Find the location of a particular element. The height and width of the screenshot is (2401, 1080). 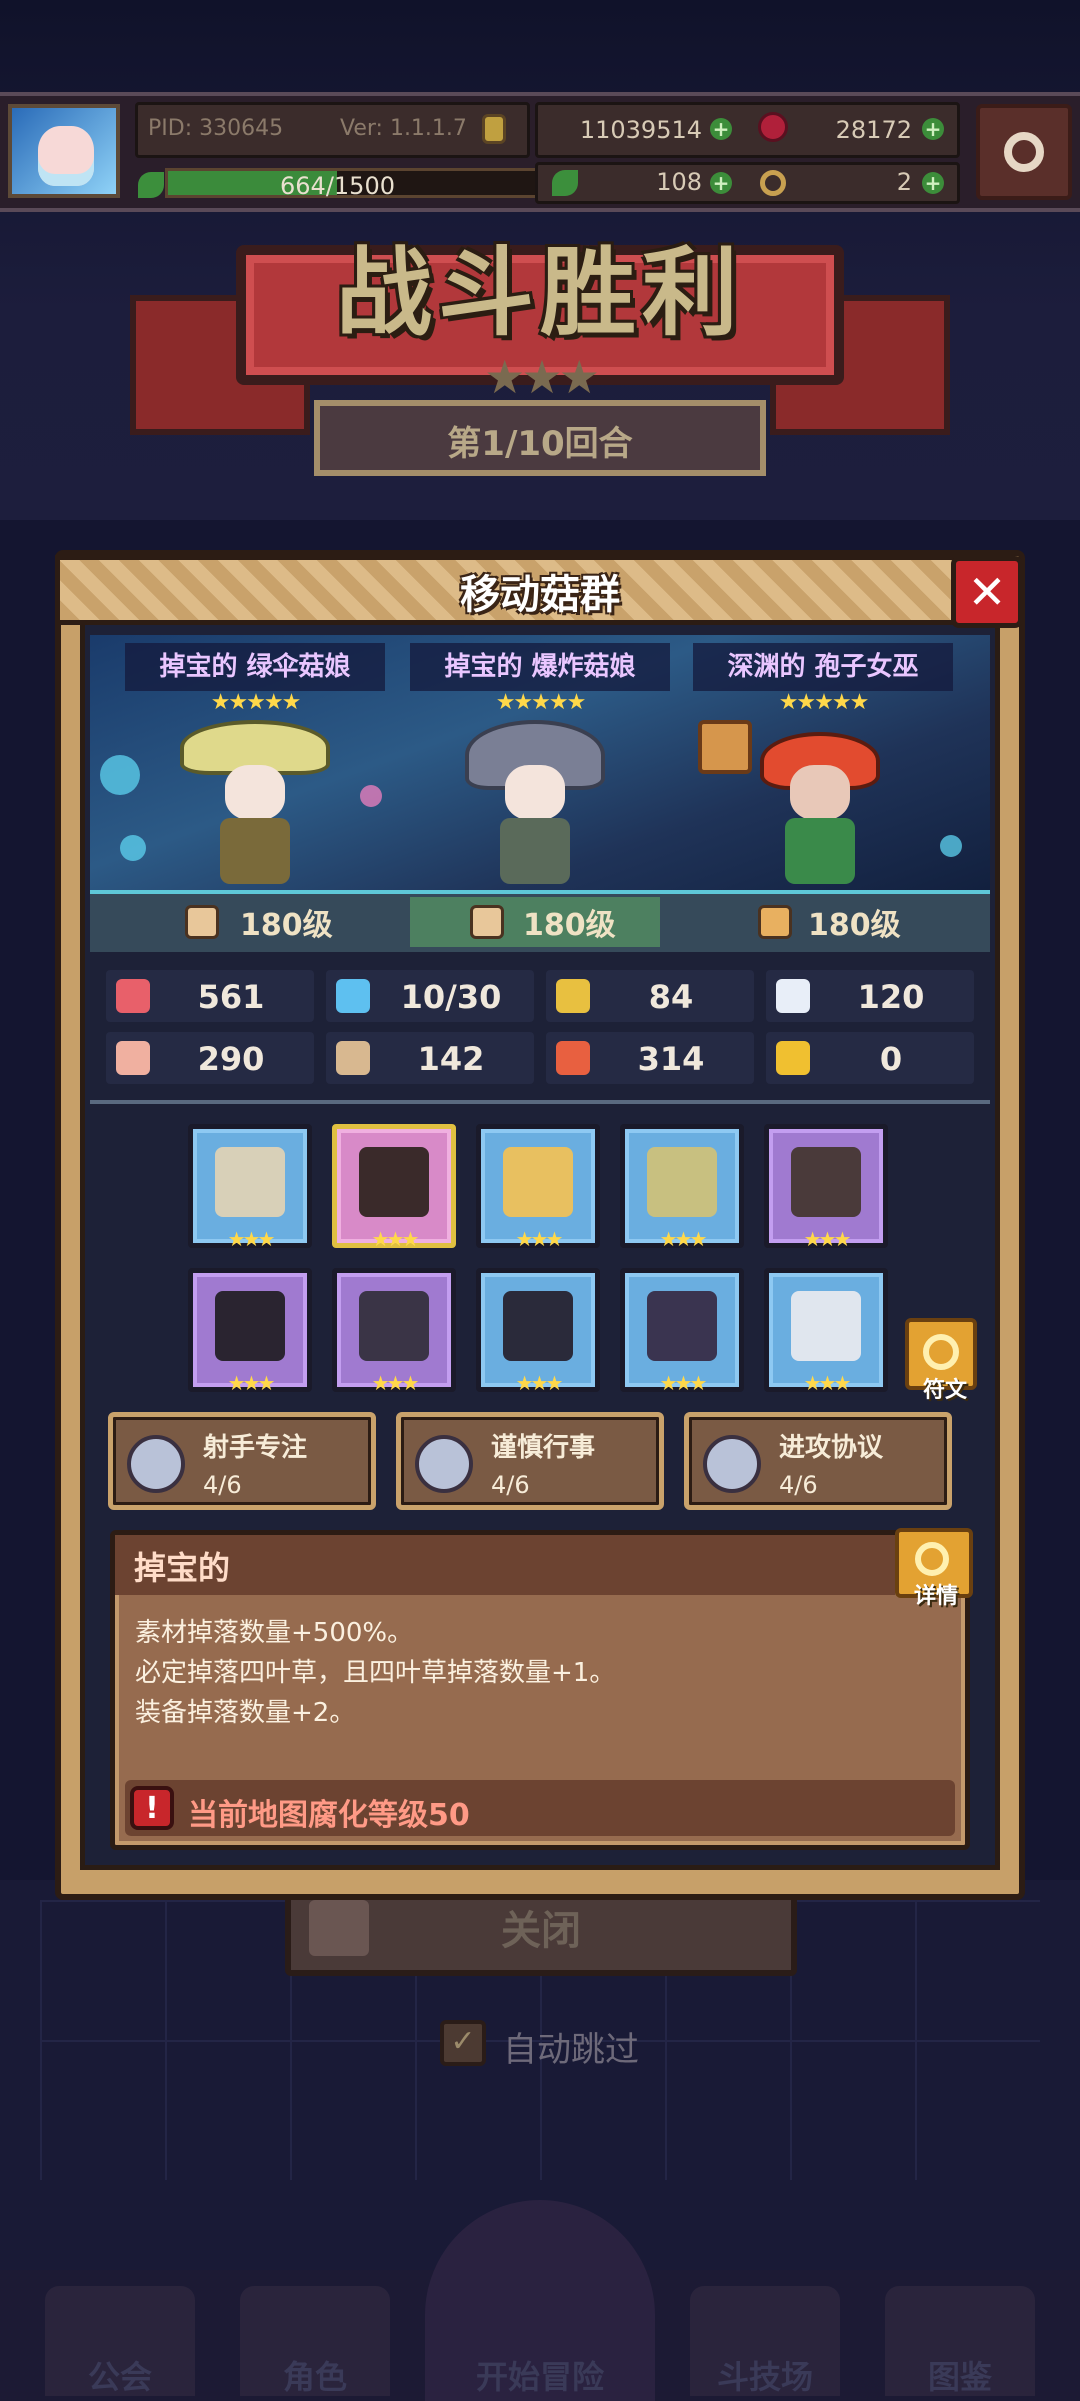

helmet-icon is located at coordinates (826, 1182).